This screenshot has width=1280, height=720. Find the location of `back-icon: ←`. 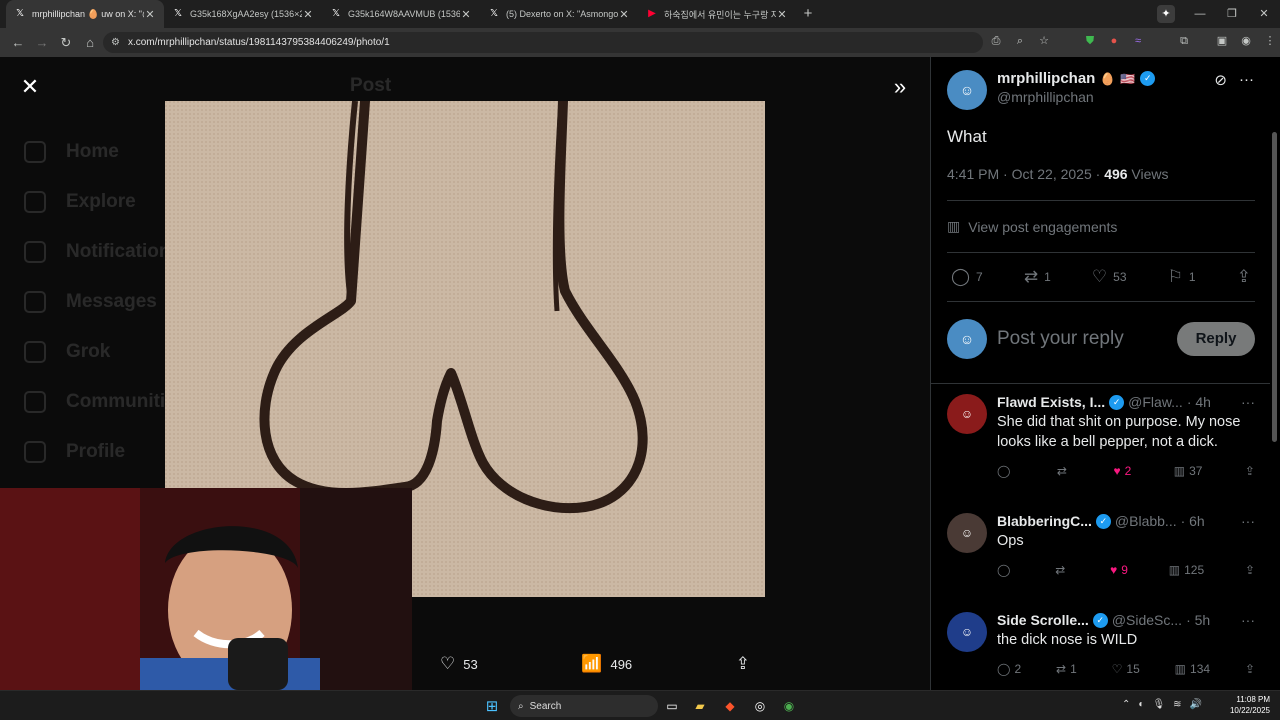

back-icon: ← is located at coordinates (18, 43).